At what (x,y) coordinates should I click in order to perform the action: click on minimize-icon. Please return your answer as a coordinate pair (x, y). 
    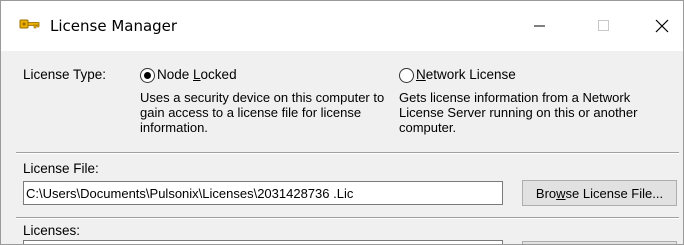
    Looking at the image, I should click on (539, 26).